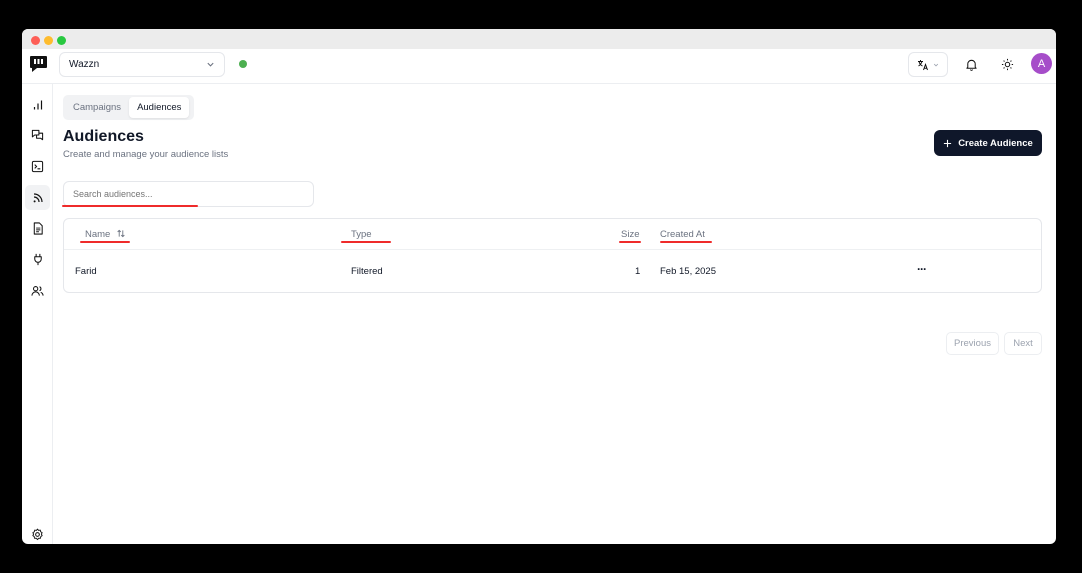  What do you see at coordinates (972, 343) in the screenshot?
I see `previous-page-button: Previous` at bounding box center [972, 343].